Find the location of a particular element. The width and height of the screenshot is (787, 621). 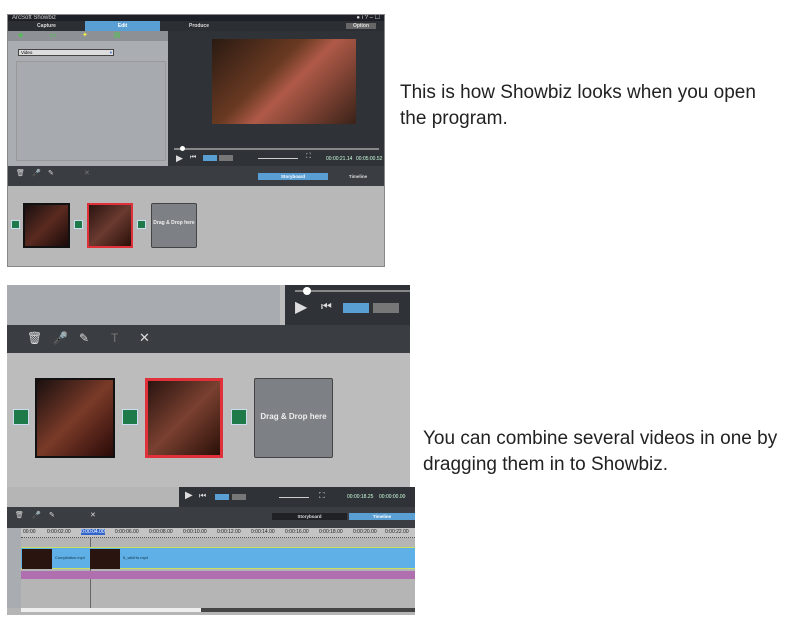

media-tabs: ◈ ▭ ✦ ▤ is located at coordinates (88, 36).